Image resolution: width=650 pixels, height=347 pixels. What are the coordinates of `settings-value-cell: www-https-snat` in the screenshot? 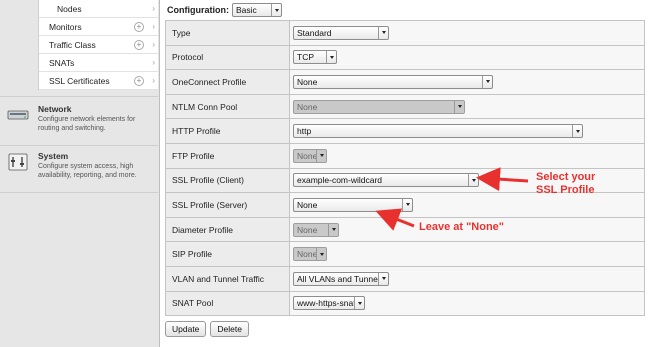 It's located at (467, 303).